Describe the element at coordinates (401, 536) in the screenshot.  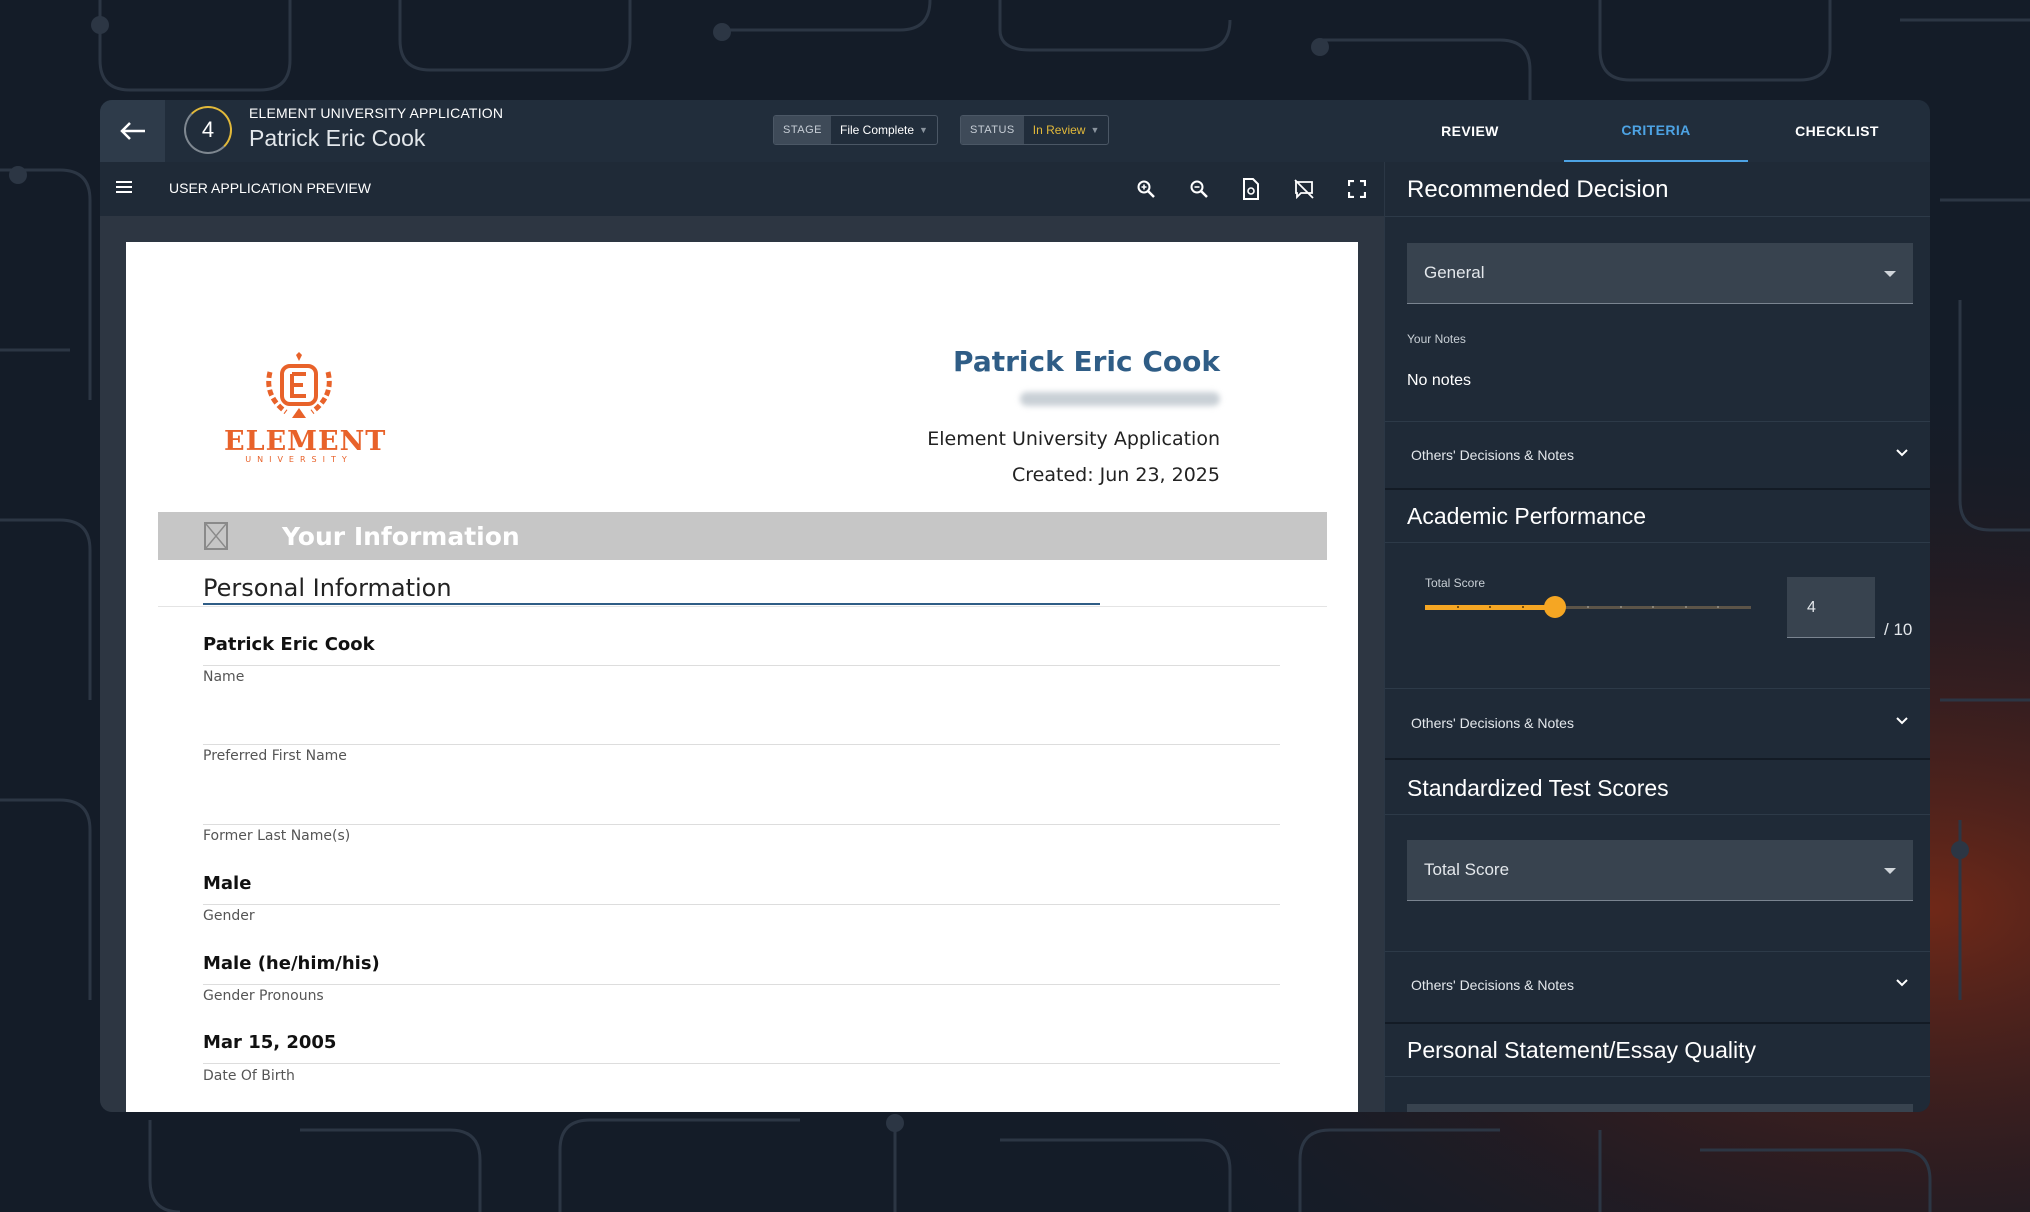
I see `section-band-title: Your Information` at that location.